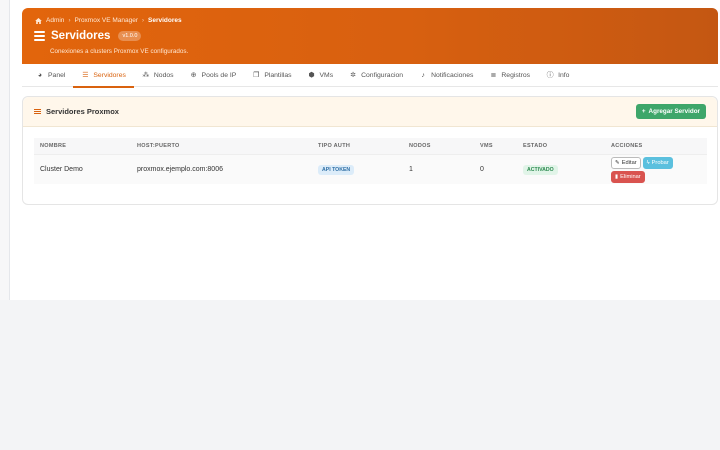 This screenshot has height=450, width=720. Describe the element at coordinates (55, 20) in the screenshot. I see `breadcrumb-admin: Admin` at that location.